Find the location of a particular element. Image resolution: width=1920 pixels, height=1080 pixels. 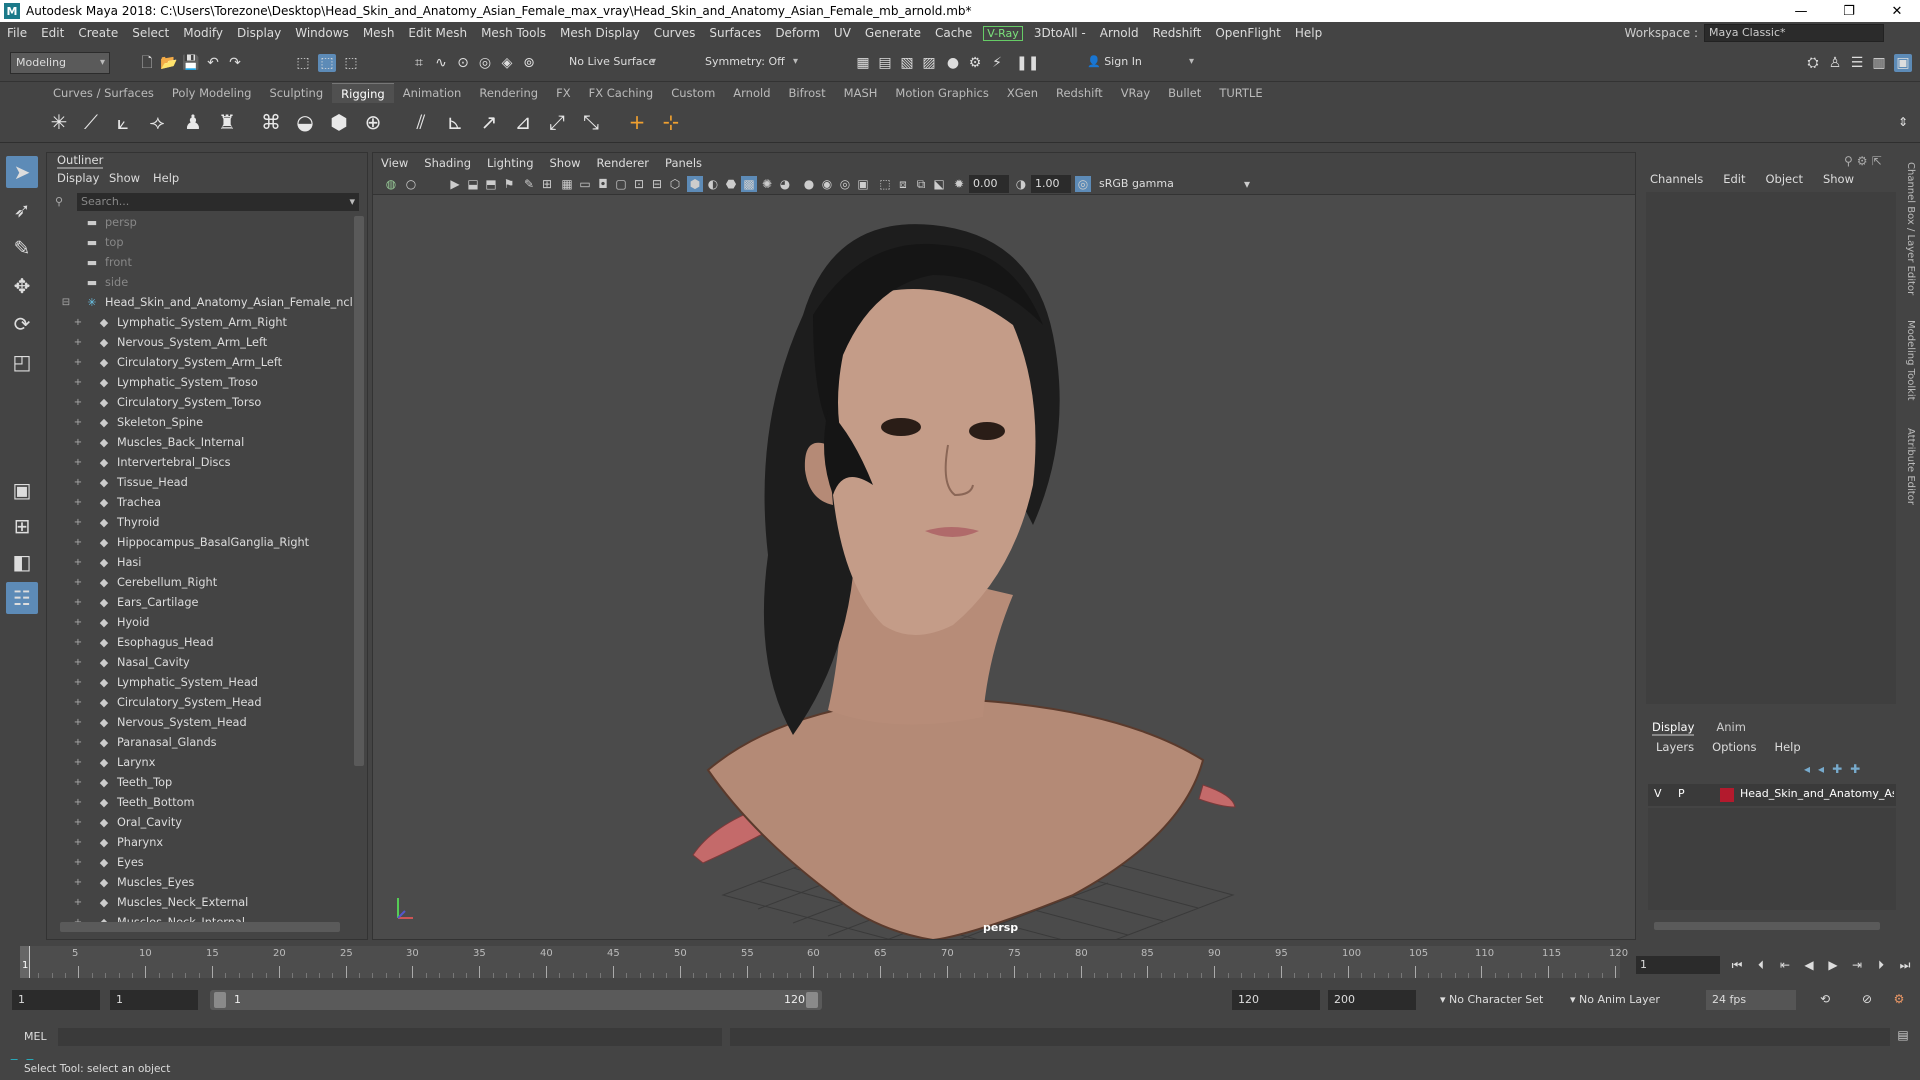

outliner-item: + ◆ Circulatory_System_Head is located at coordinates (200, 703).